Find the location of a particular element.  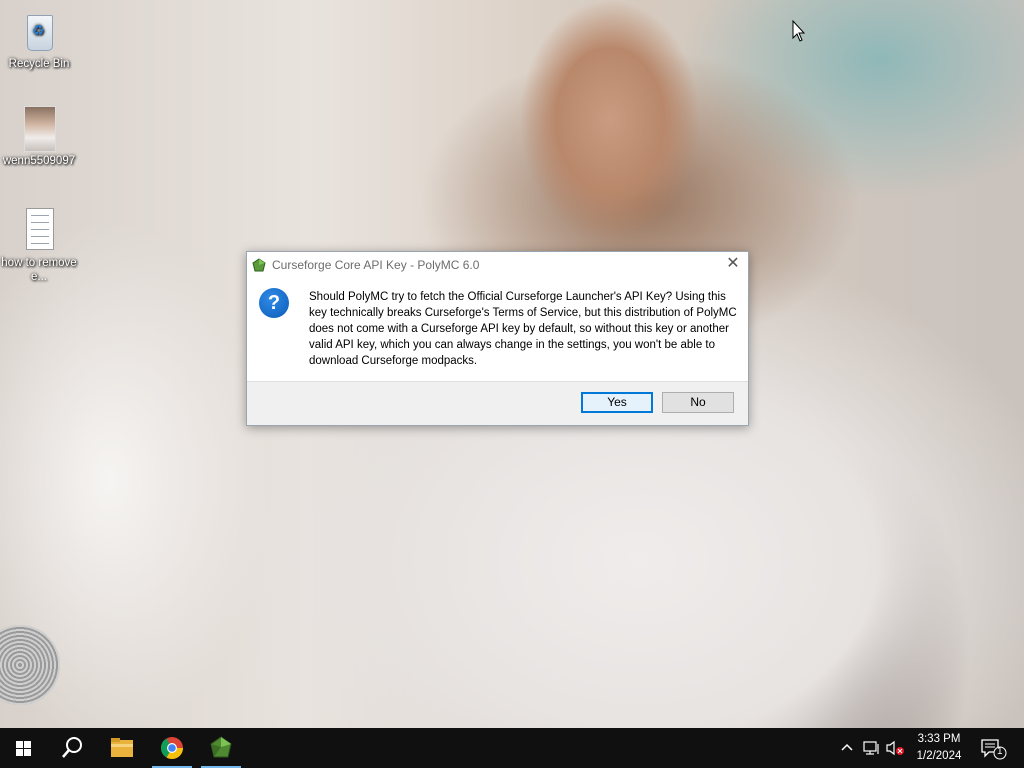

image-file-icon is located at coordinates (39, 129).